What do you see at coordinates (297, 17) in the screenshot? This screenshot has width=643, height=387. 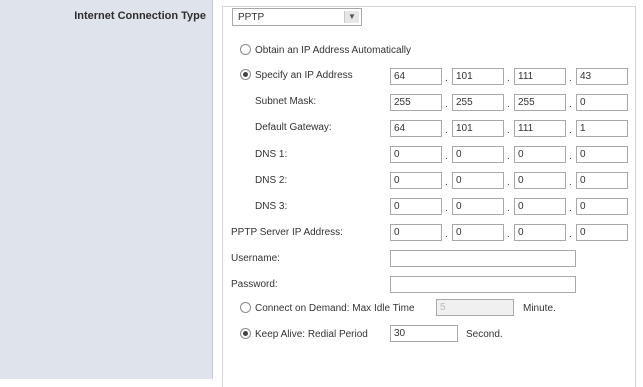 I see `connection-type-select: PPTP ▼` at bounding box center [297, 17].